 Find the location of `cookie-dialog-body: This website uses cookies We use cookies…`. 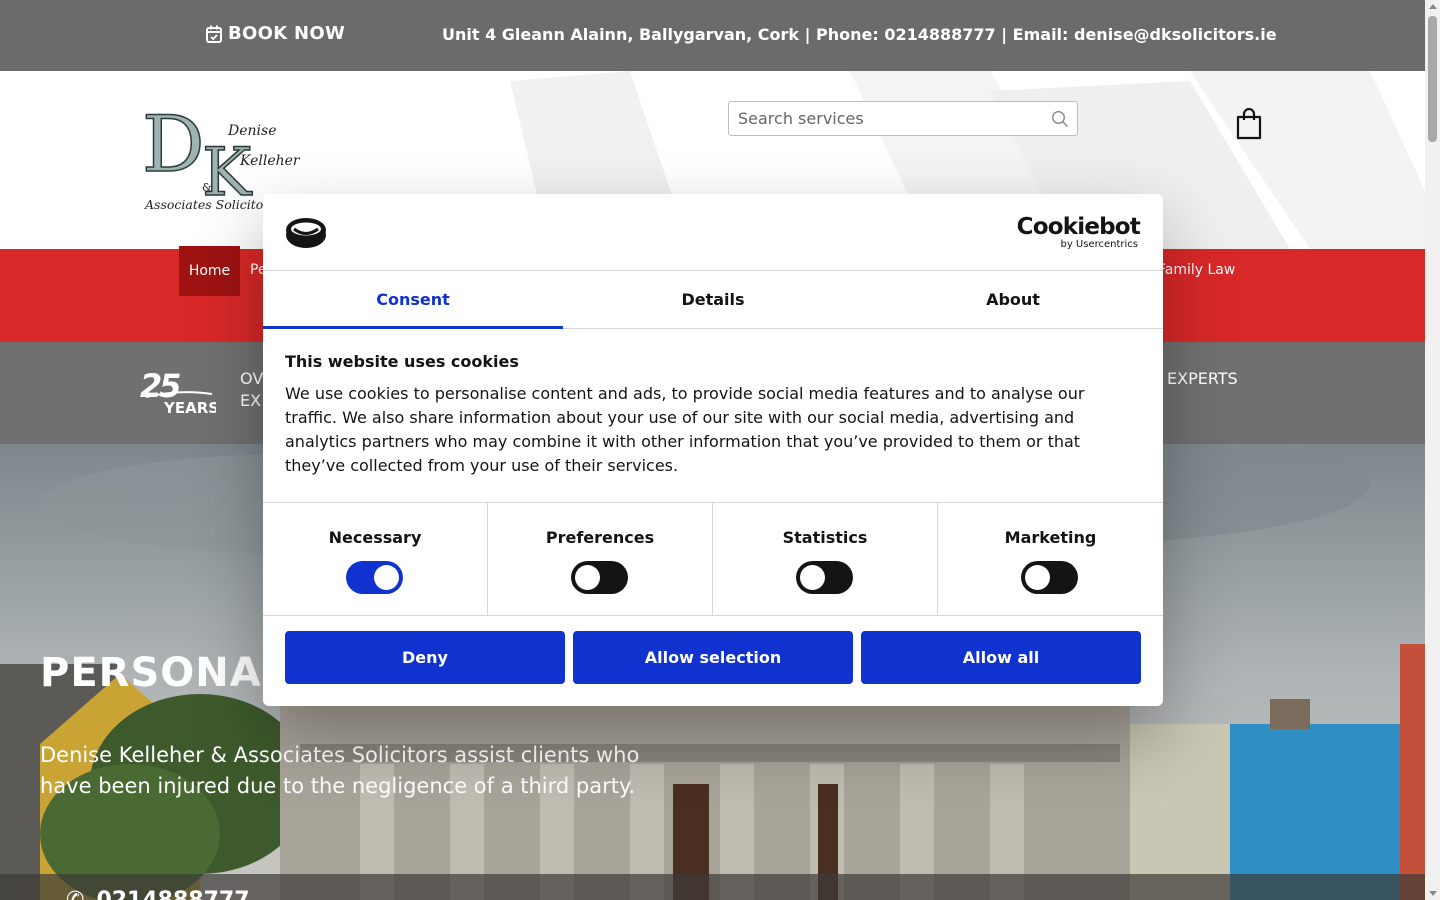

cookie-dialog-body: This website uses cookies We use cookies… is located at coordinates (713, 415).